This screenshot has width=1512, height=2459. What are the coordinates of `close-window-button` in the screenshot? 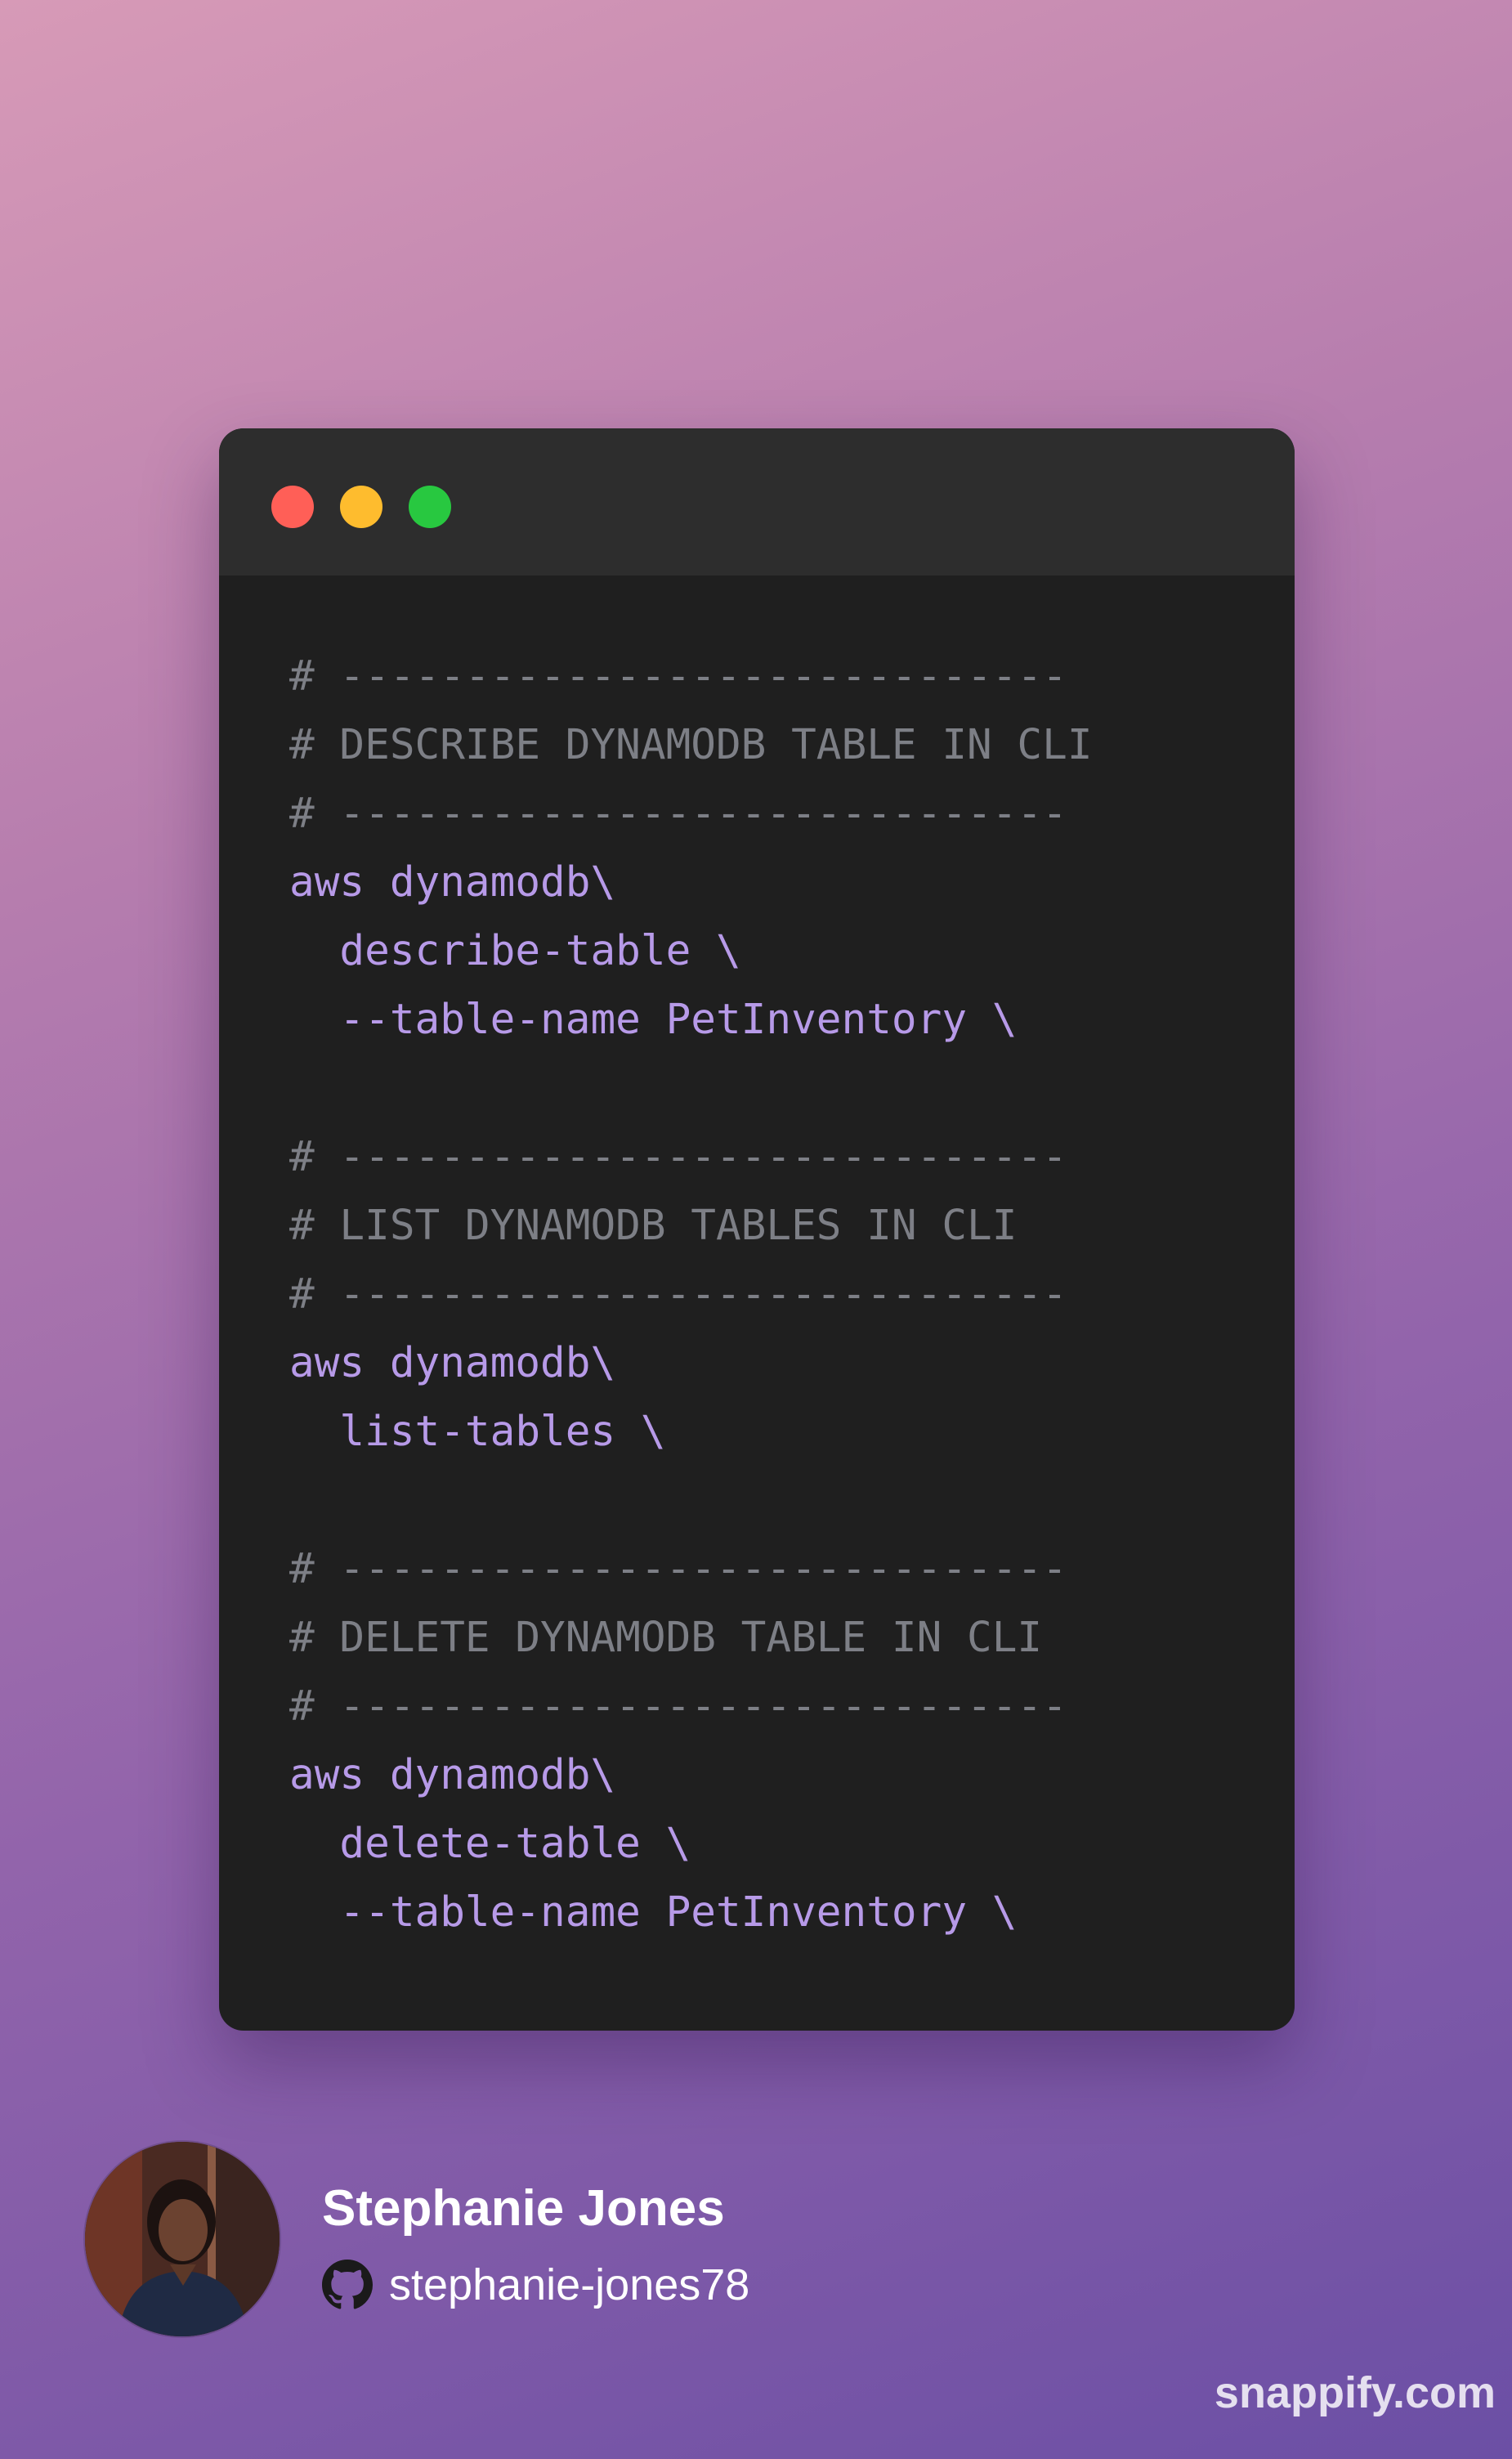 It's located at (292, 507).